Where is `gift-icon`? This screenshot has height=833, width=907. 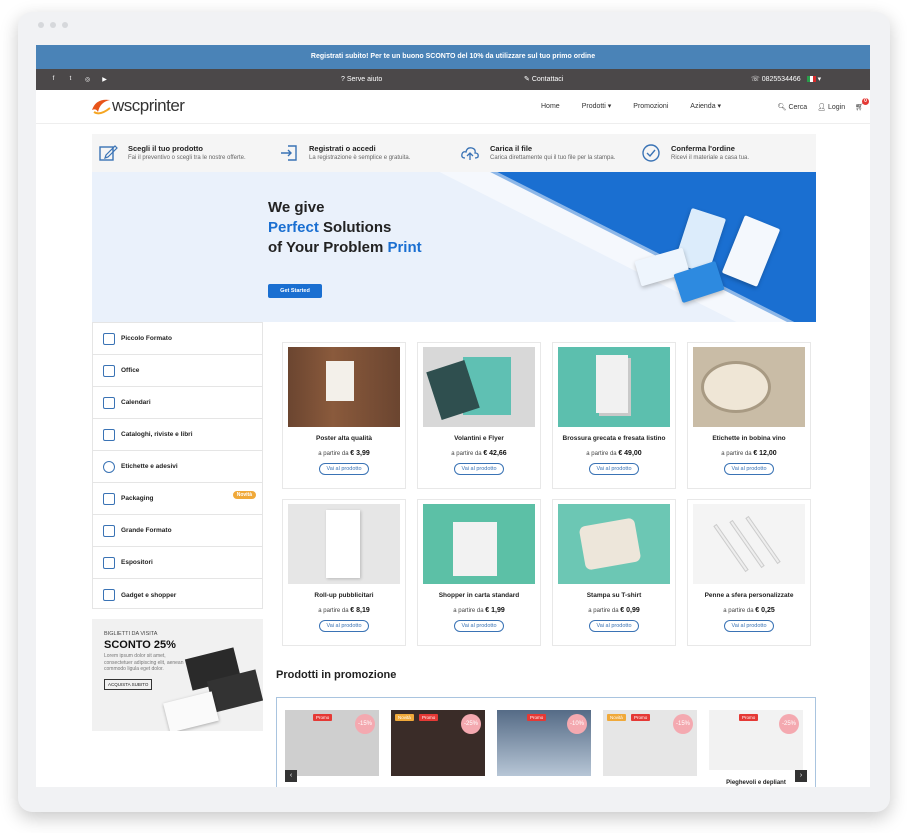
gift-icon is located at coordinates (109, 595).